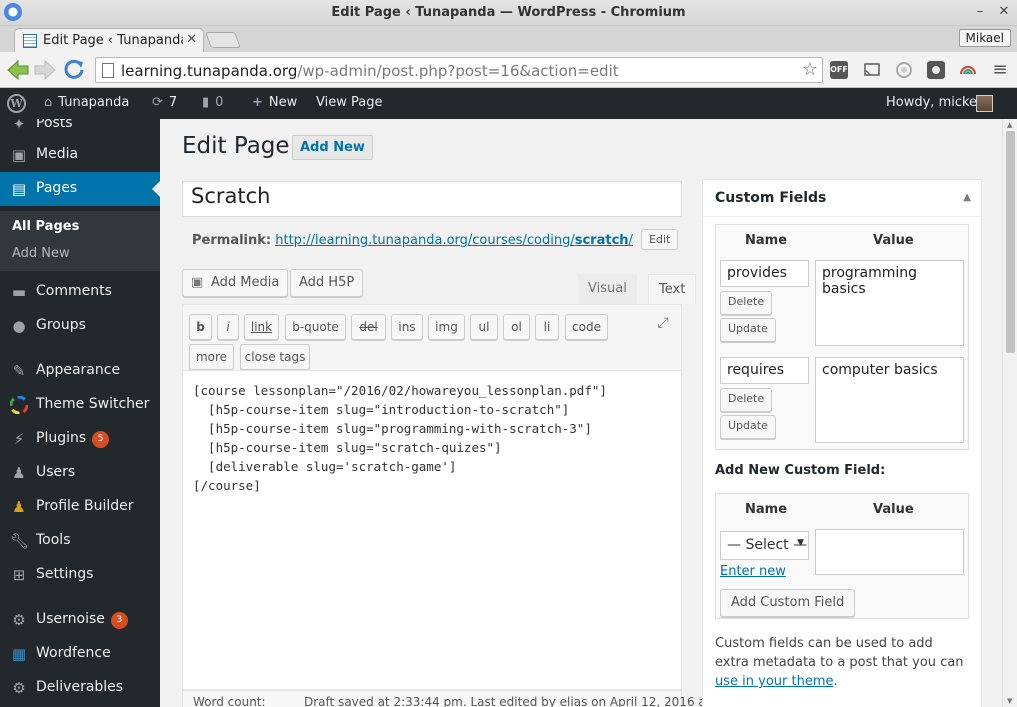  I want to click on qt-ins-button: ins, so click(407, 327).